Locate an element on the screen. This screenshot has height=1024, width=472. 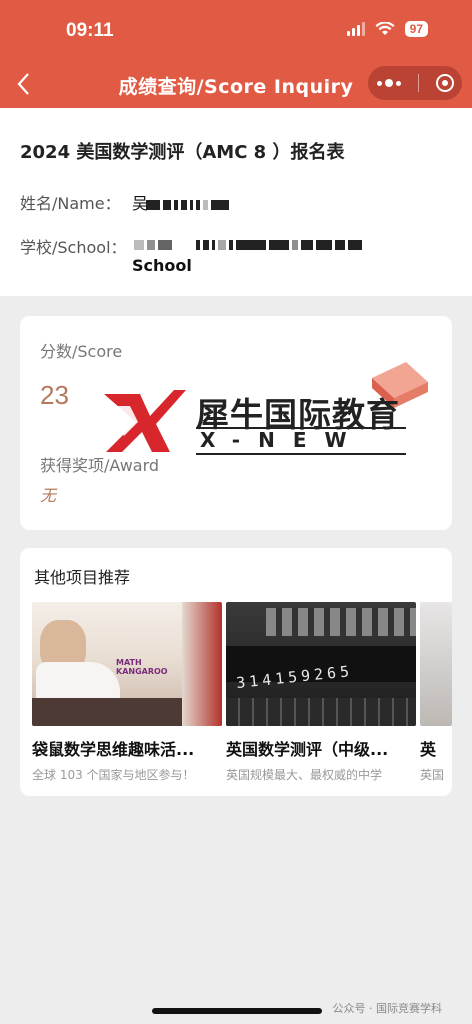
score-label: 分数/Score is located at coordinates (81, 351).